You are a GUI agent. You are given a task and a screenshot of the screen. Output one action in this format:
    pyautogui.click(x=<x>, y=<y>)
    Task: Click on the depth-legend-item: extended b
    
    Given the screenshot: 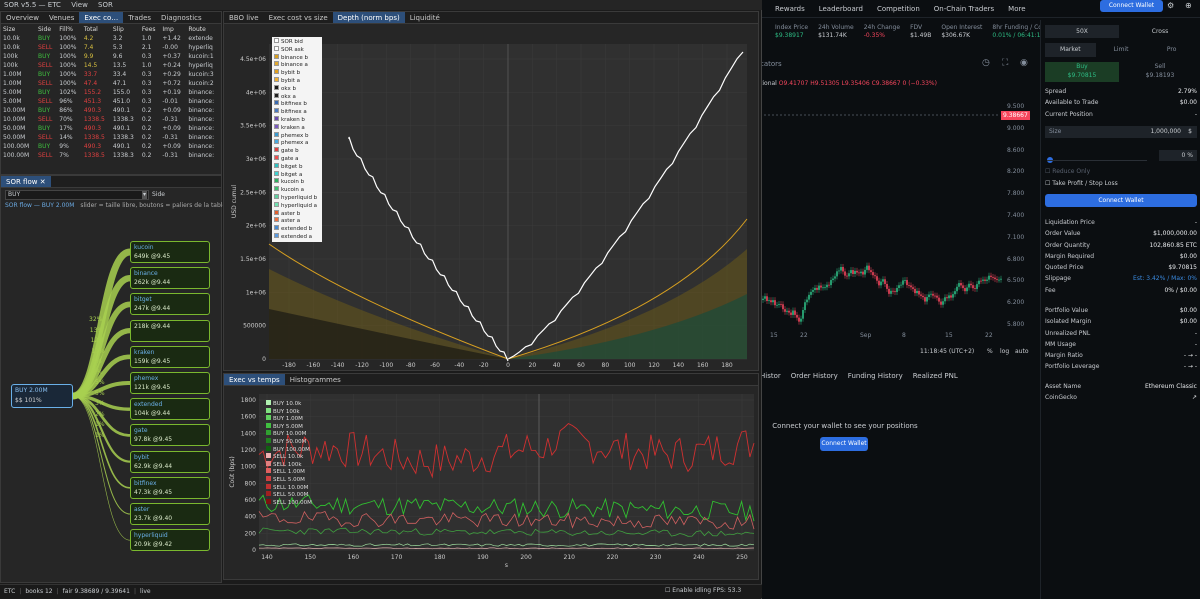 What is the action you would take?
    pyautogui.click(x=297, y=229)
    